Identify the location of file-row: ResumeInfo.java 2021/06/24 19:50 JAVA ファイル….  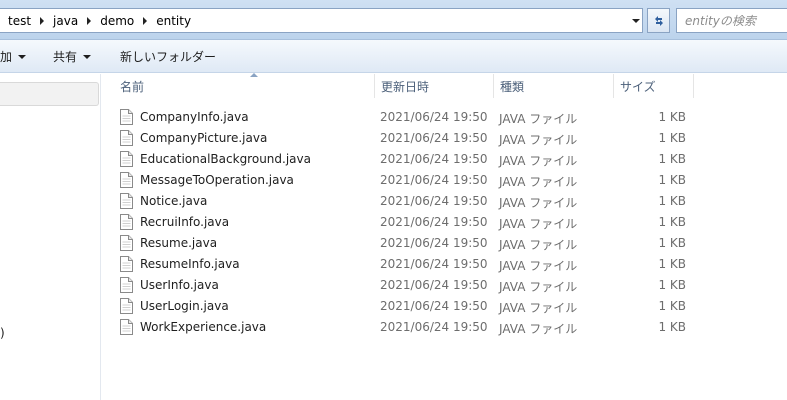
(444, 264).